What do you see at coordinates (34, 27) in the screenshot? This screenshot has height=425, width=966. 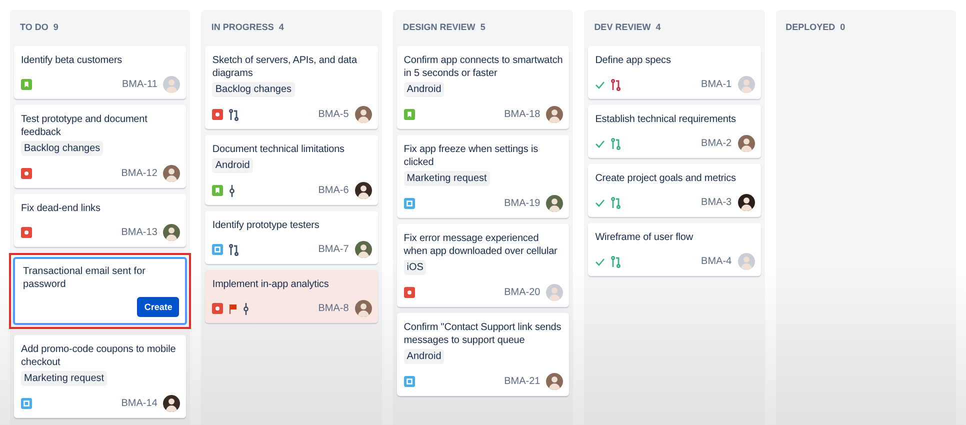 I see `column-title: TO DO` at bounding box center [34, 27].